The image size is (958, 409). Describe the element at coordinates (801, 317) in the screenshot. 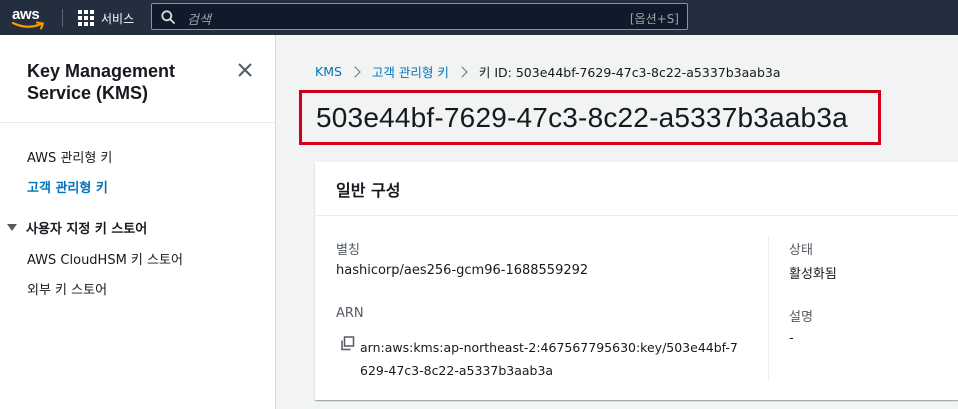

I see `description-label: 설명` at that location.